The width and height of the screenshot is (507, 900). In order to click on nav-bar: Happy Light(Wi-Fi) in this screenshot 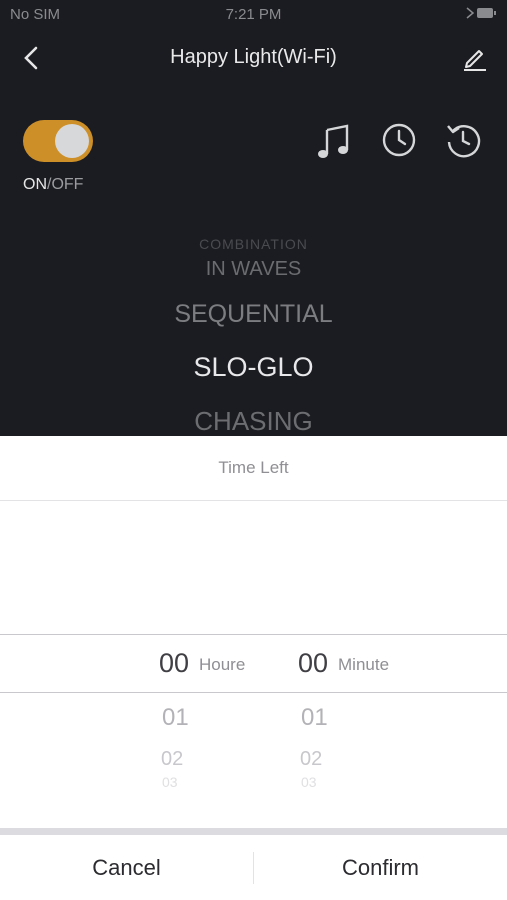, I will do `click(253, 58)`.